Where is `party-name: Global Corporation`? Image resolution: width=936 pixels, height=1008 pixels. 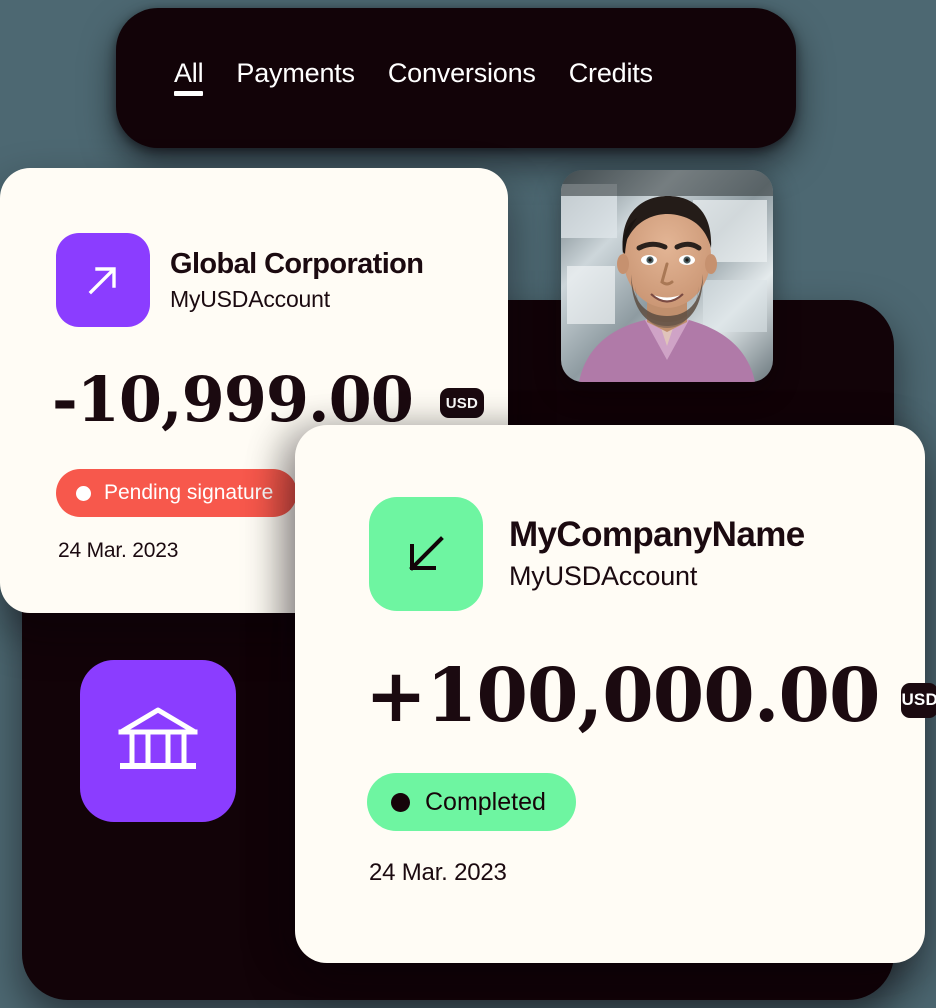
party-name: Global Corporation is located at coordinates (297, 263).